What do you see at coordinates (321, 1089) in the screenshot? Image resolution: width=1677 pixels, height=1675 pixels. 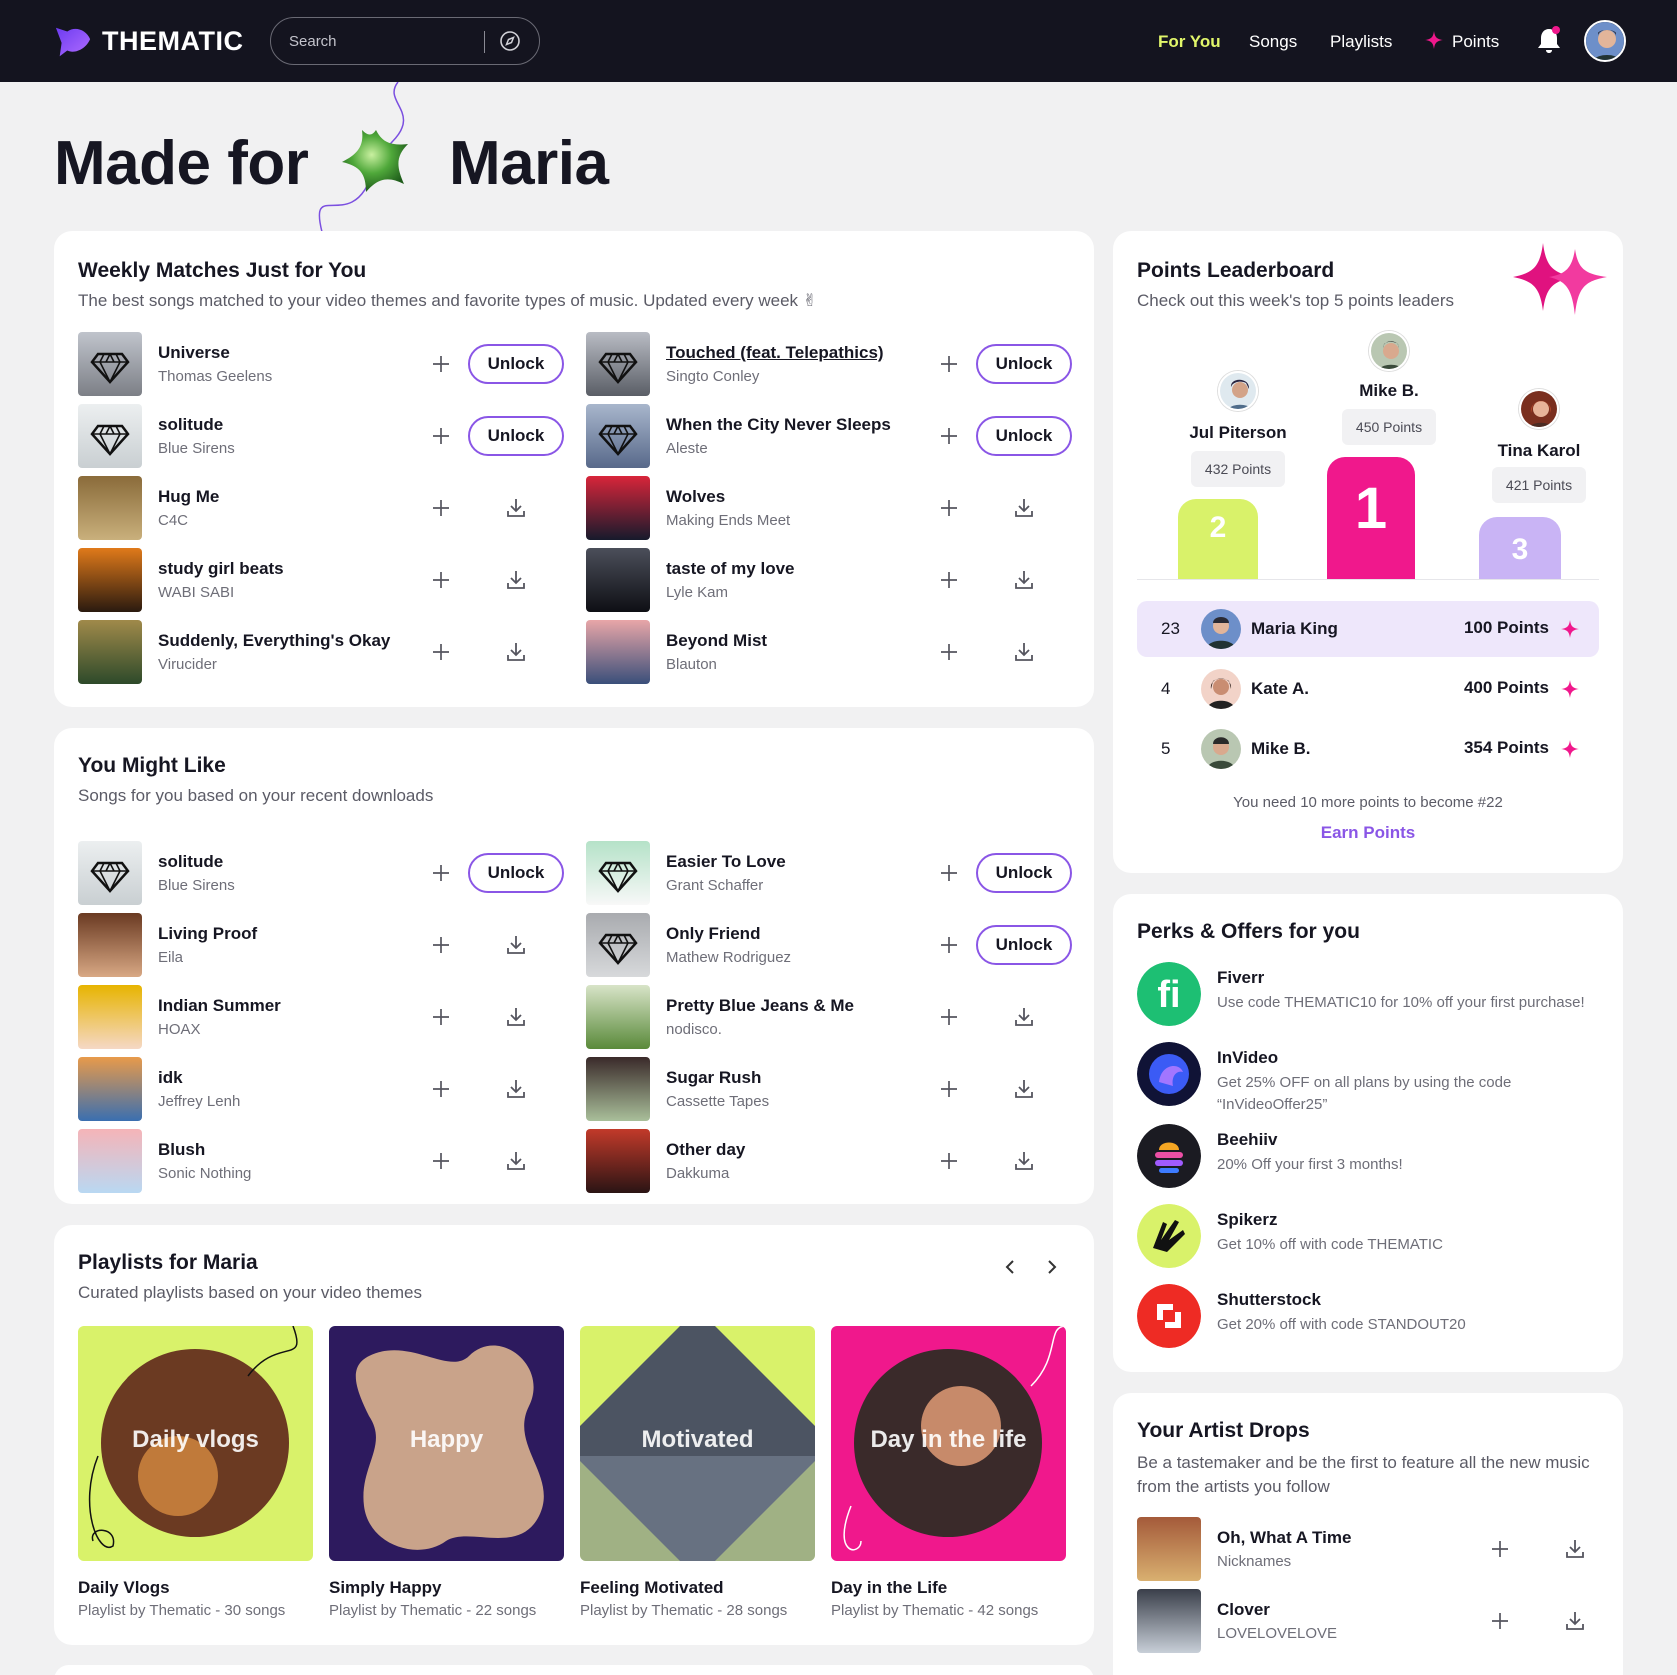 I see `song-row: idk Jeffrey Lenh` at bounding box center [321, 1089].